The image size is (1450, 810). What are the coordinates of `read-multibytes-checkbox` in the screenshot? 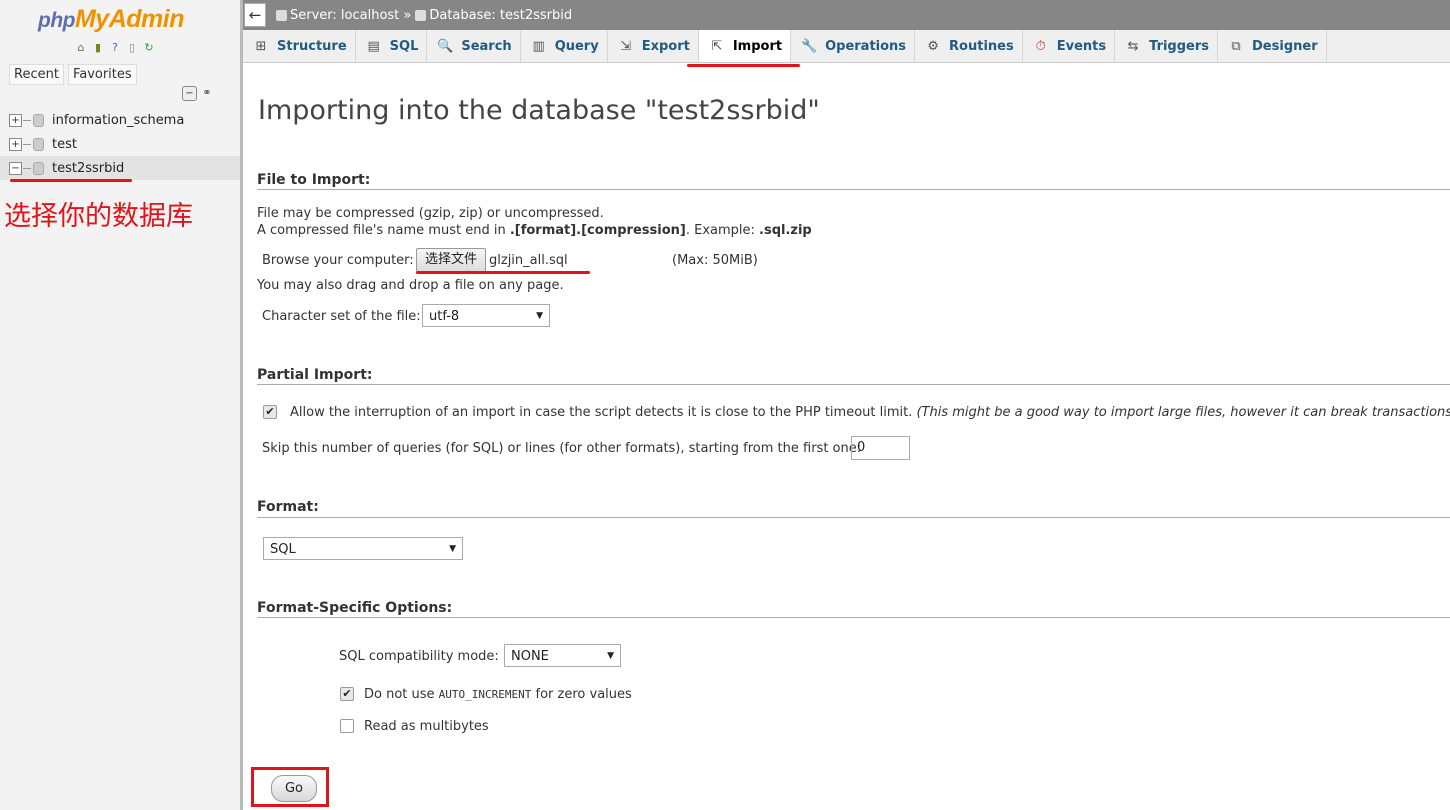 It's located at (347, 726).